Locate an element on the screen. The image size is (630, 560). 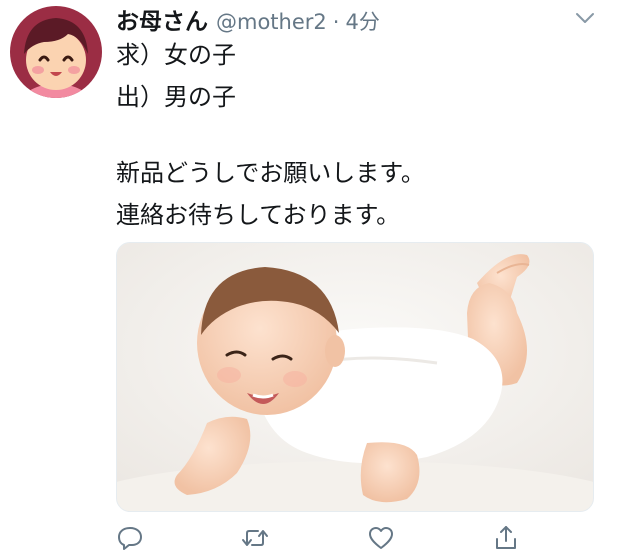
avatar is located at coordinates (56, 52).